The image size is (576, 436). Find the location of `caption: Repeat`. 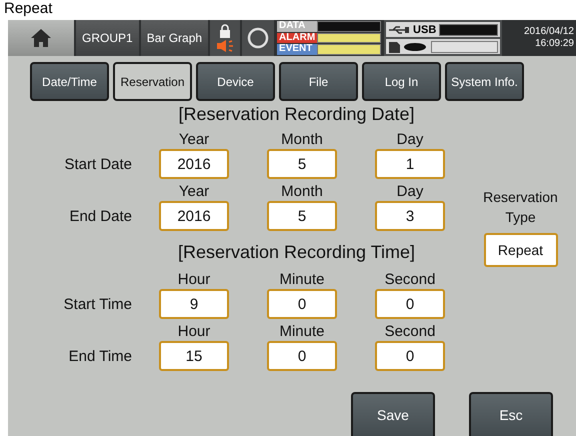

caption: Repeat is located at coordinates (28, 9).